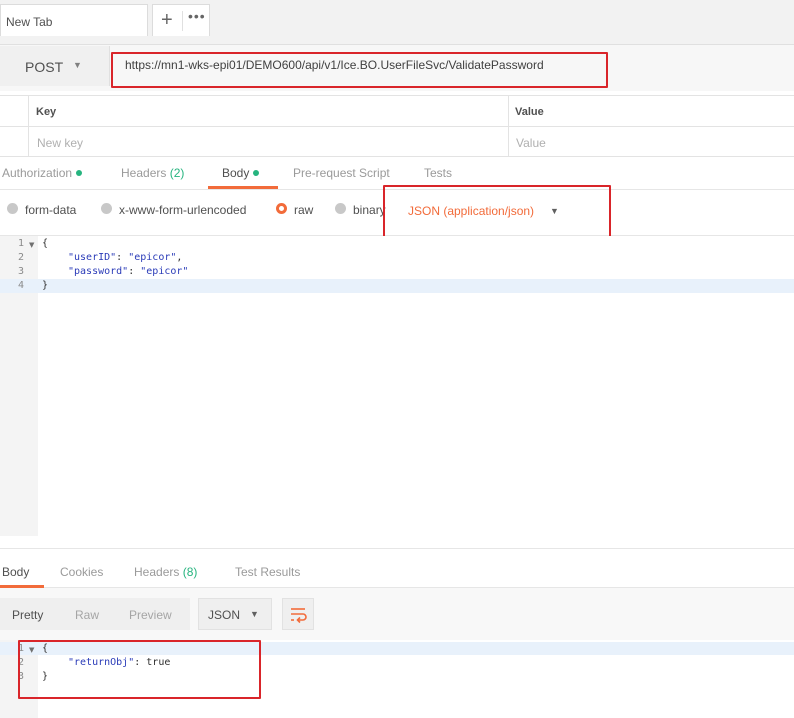 The width and height of the screenshot is (794, 718). I want to click on fold-arrow-icon: ▼, so click(31, 245).